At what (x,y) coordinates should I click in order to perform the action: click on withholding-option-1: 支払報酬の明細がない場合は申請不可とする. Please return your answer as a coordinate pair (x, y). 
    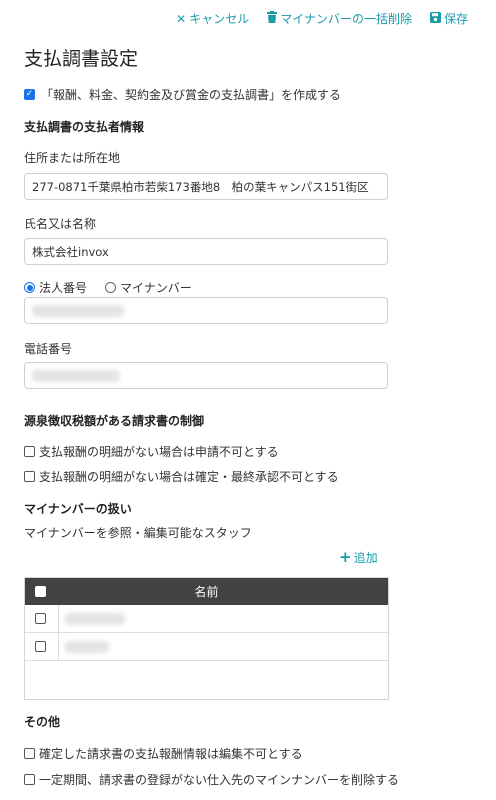
    Looking at the image, I should click on (151, 451).